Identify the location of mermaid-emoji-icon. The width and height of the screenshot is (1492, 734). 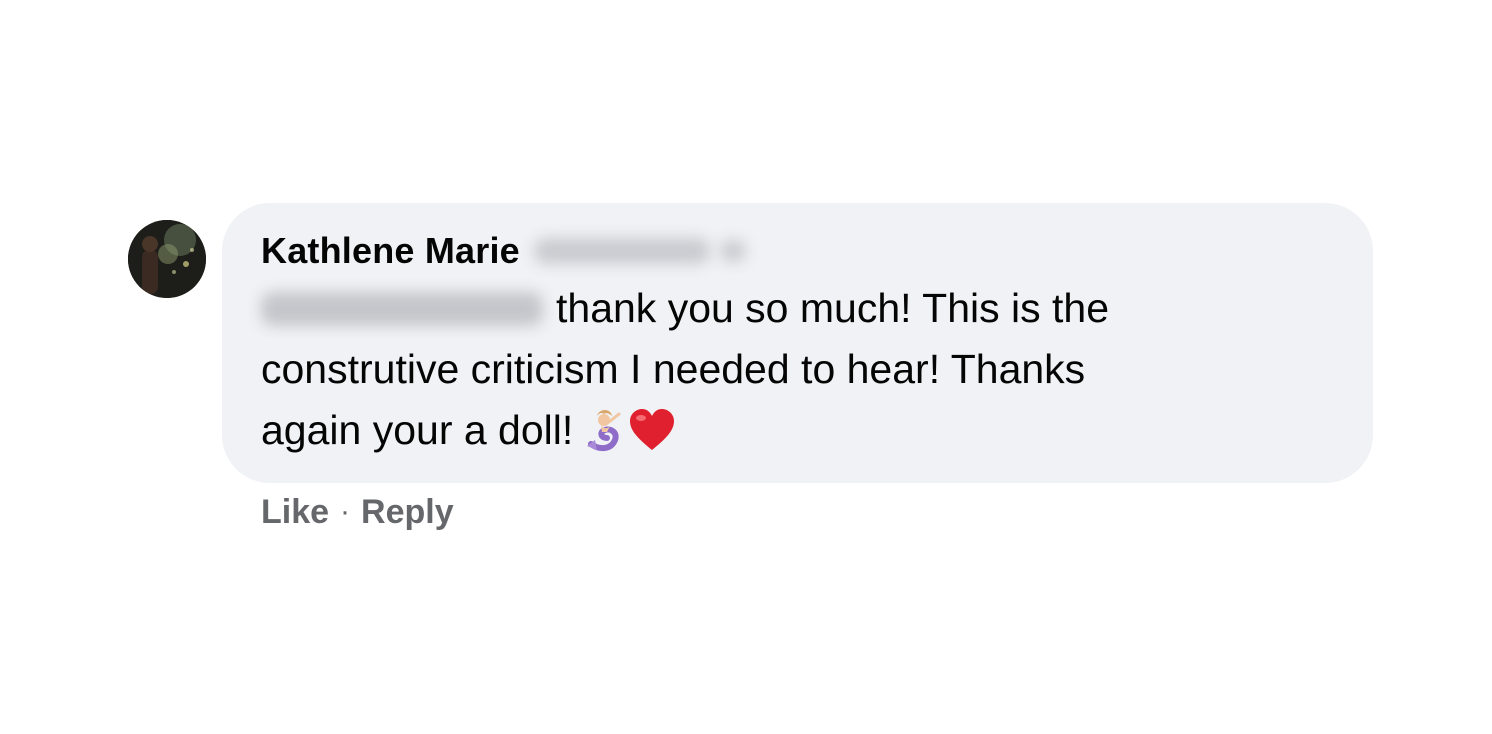
(604, 430).